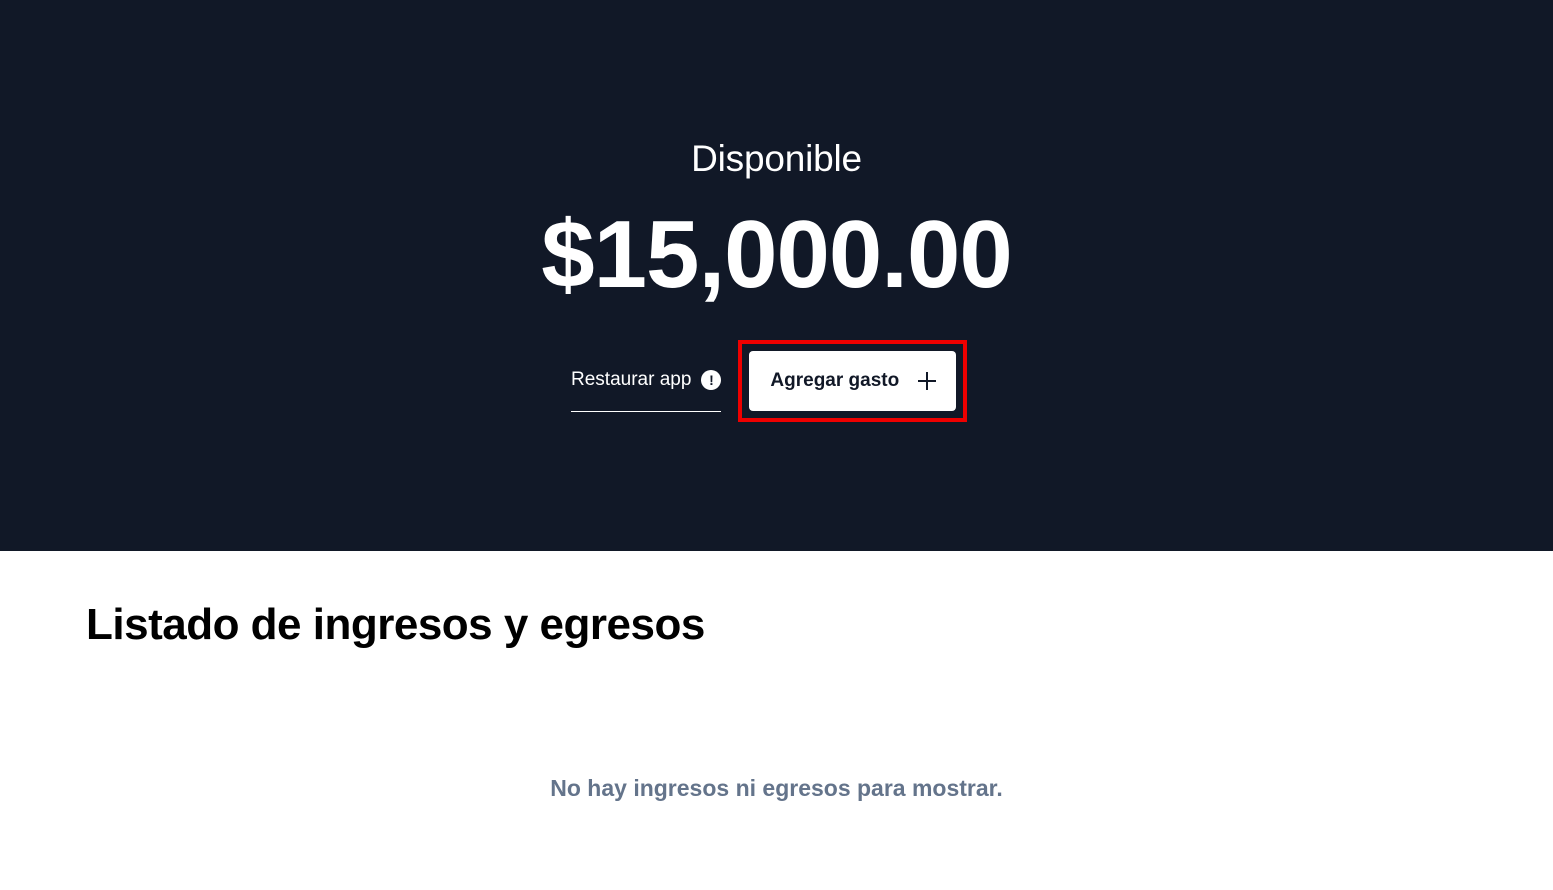 The image size is (1553, 890). Describe the element at coordinates (631, 379) in the screenshot. I see `restore-app-label: Restaurar app` at that location.